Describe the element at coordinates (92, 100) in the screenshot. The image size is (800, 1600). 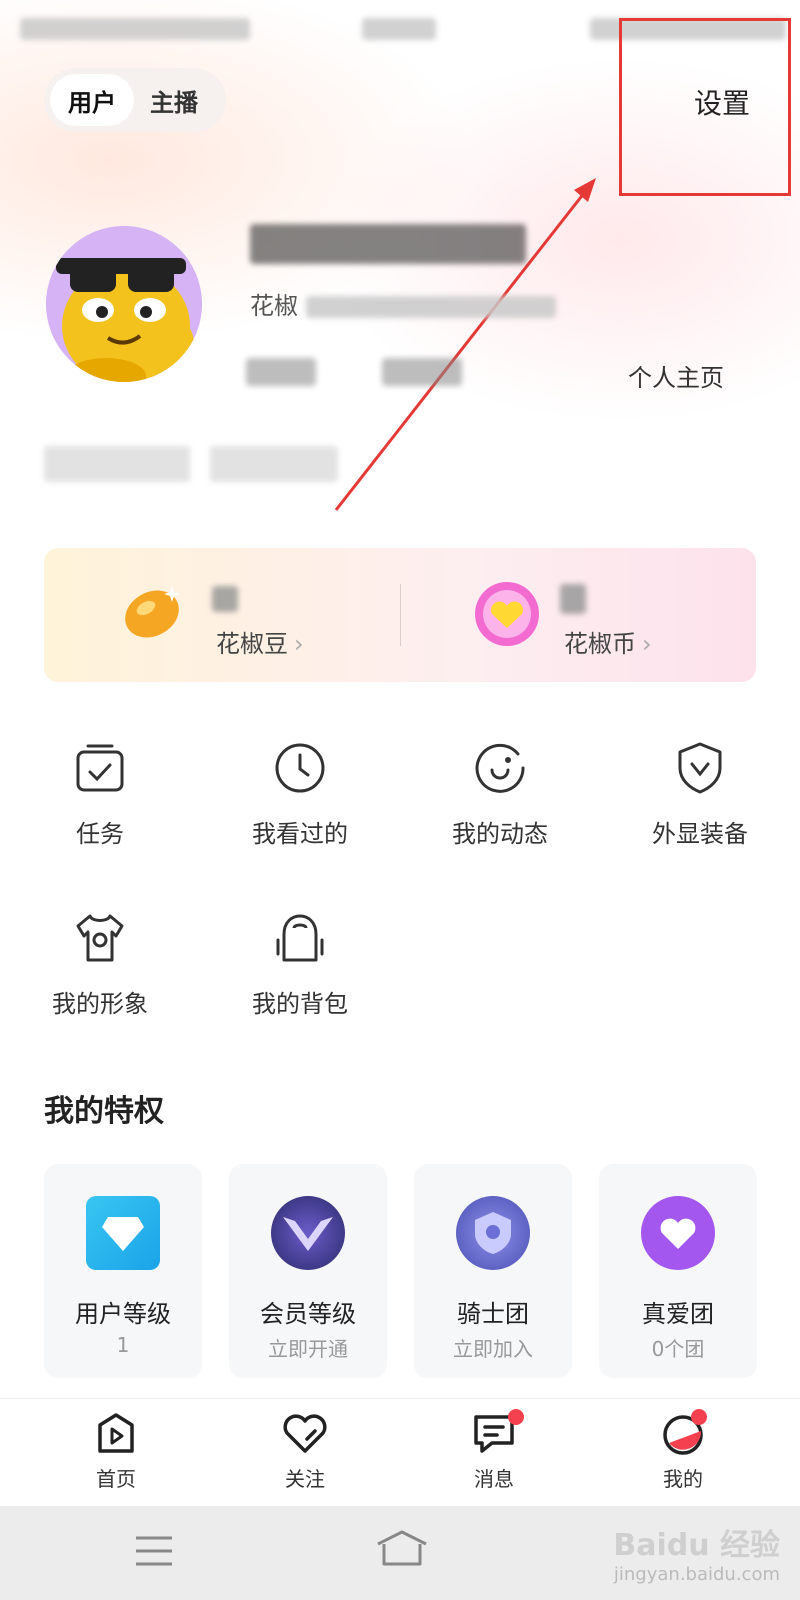
I see `tab-user: 用户` at that location.